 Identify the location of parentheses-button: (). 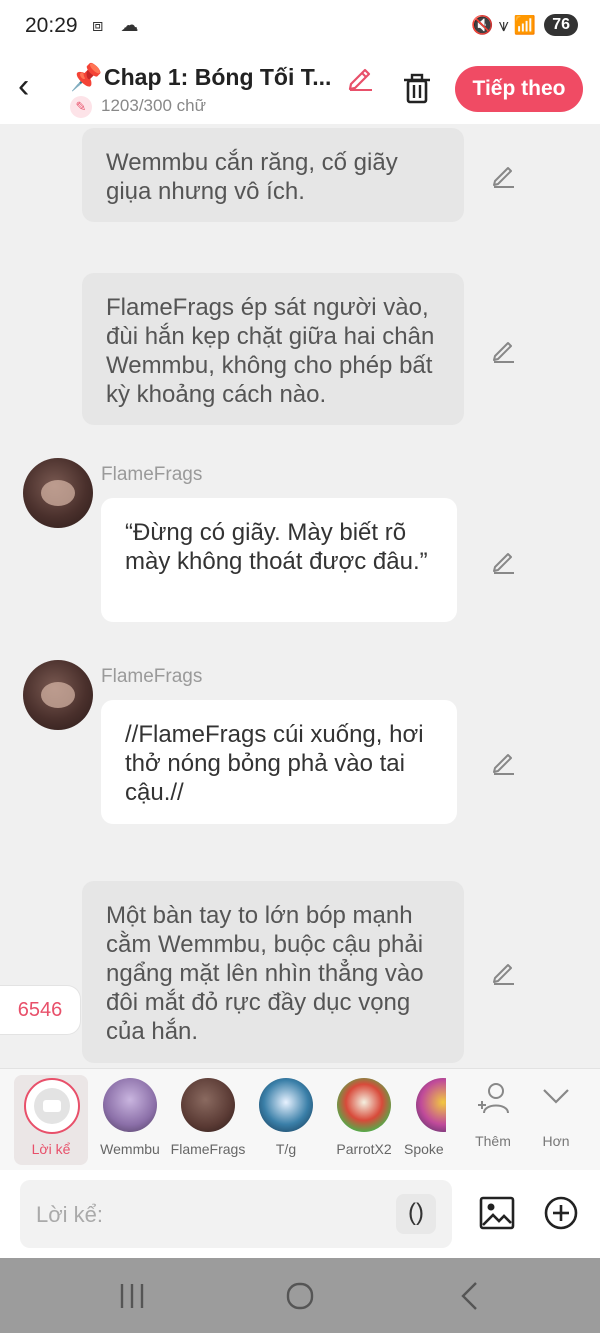
(416, 1214).